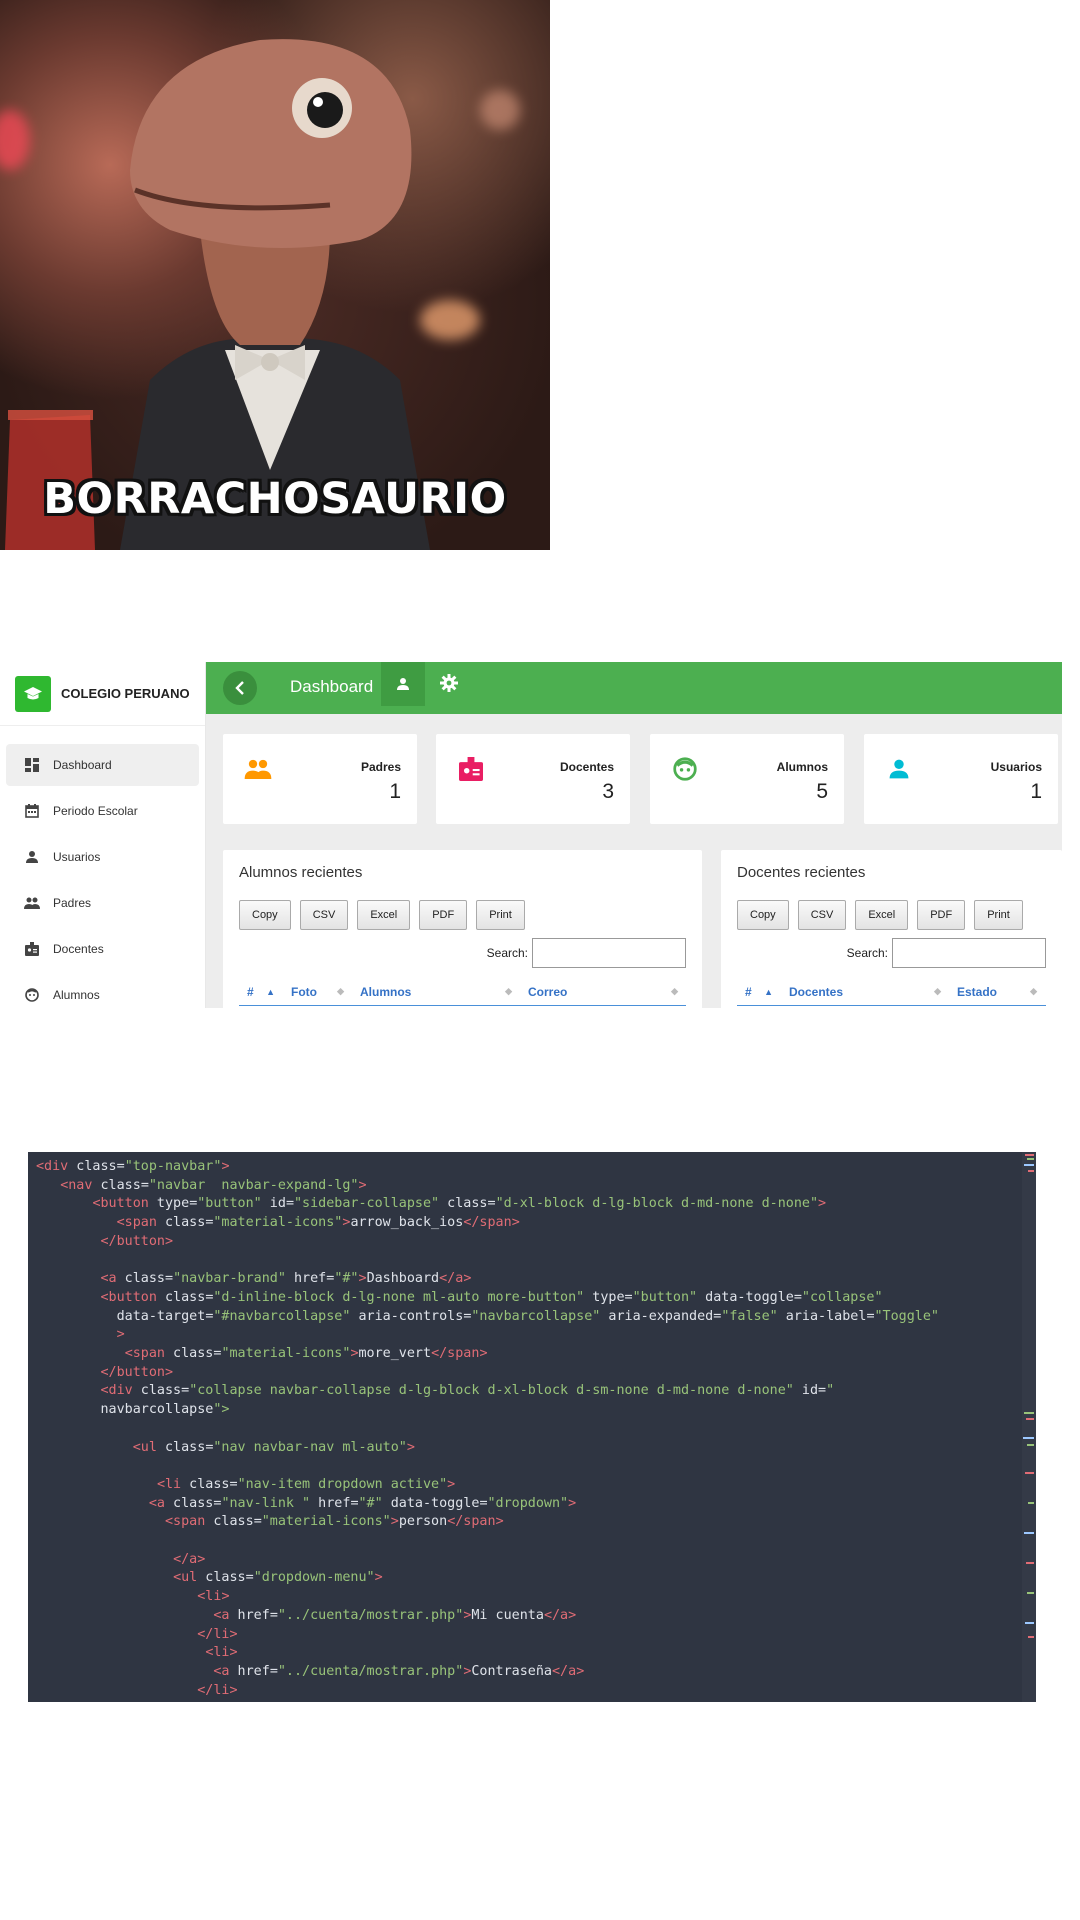 The image size is (1080, 1920). Describe the element at coordinates (32, 949) in the screenshot. I see `badge-icon` at that location.